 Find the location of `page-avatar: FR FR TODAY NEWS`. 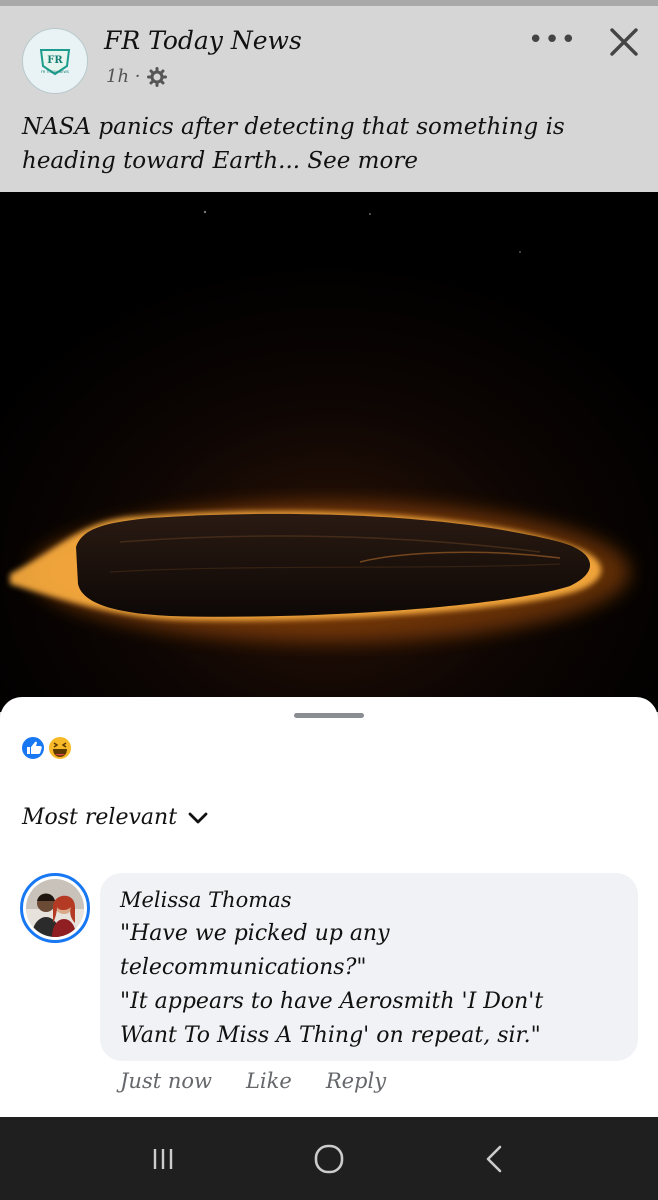

page-avatar: FR FR TODAY NEWS is located at coordinates (55, 61).